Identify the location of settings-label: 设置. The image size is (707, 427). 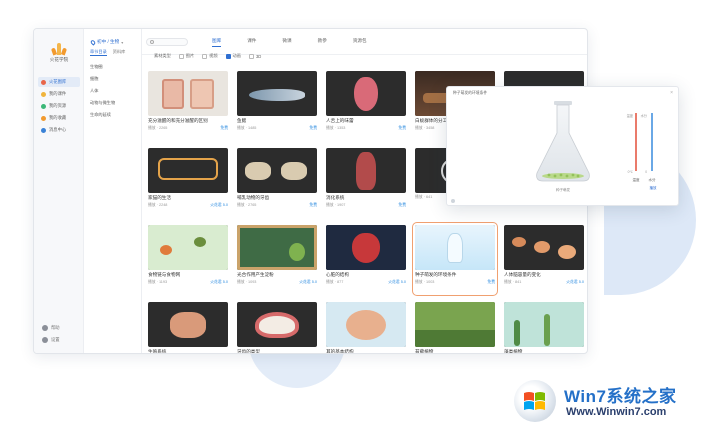
(55, 339).